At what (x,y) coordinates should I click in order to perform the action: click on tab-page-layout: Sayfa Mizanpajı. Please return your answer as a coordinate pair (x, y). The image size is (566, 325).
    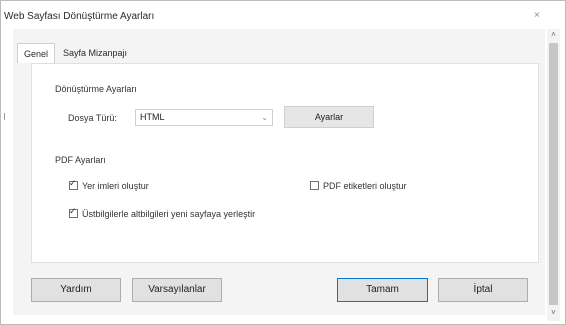
    Looking at the image, I should click on (97, 53).